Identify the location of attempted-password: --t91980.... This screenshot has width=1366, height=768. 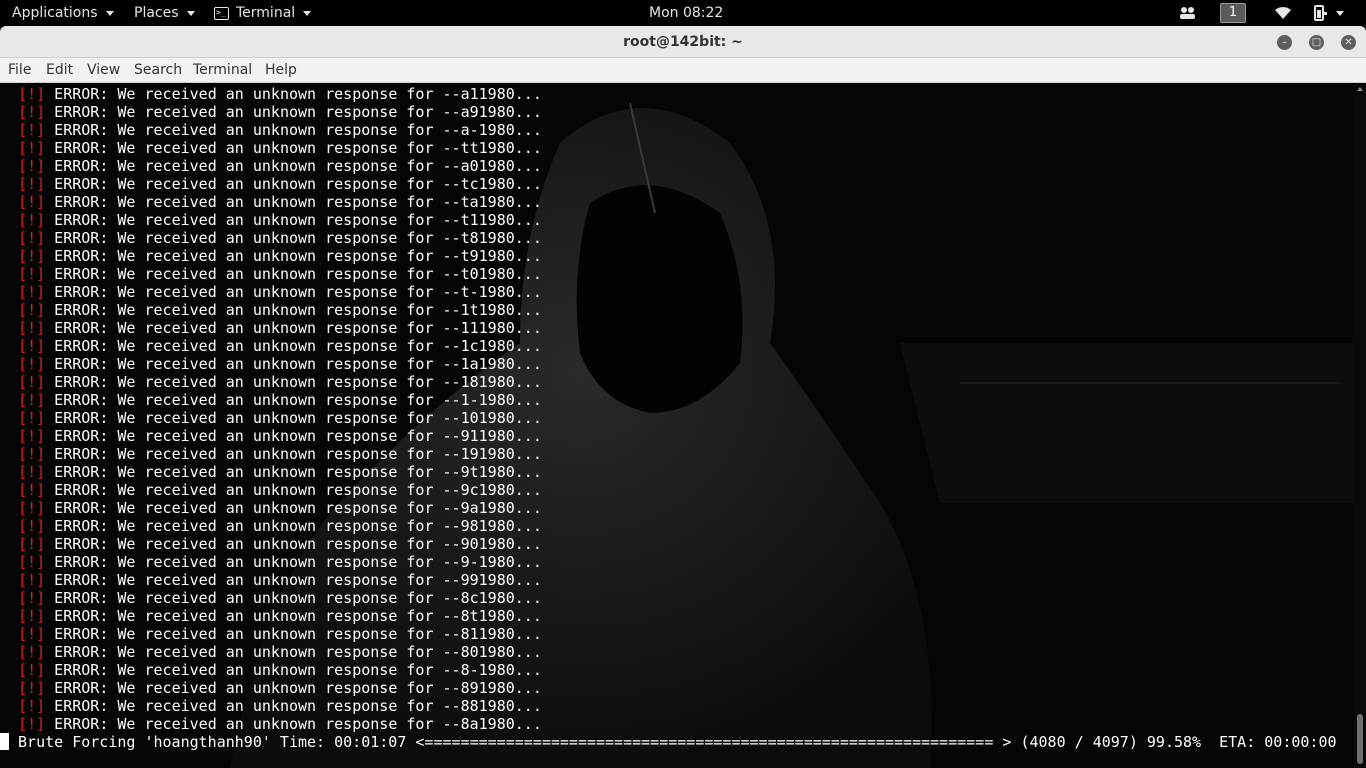
(492, 256).